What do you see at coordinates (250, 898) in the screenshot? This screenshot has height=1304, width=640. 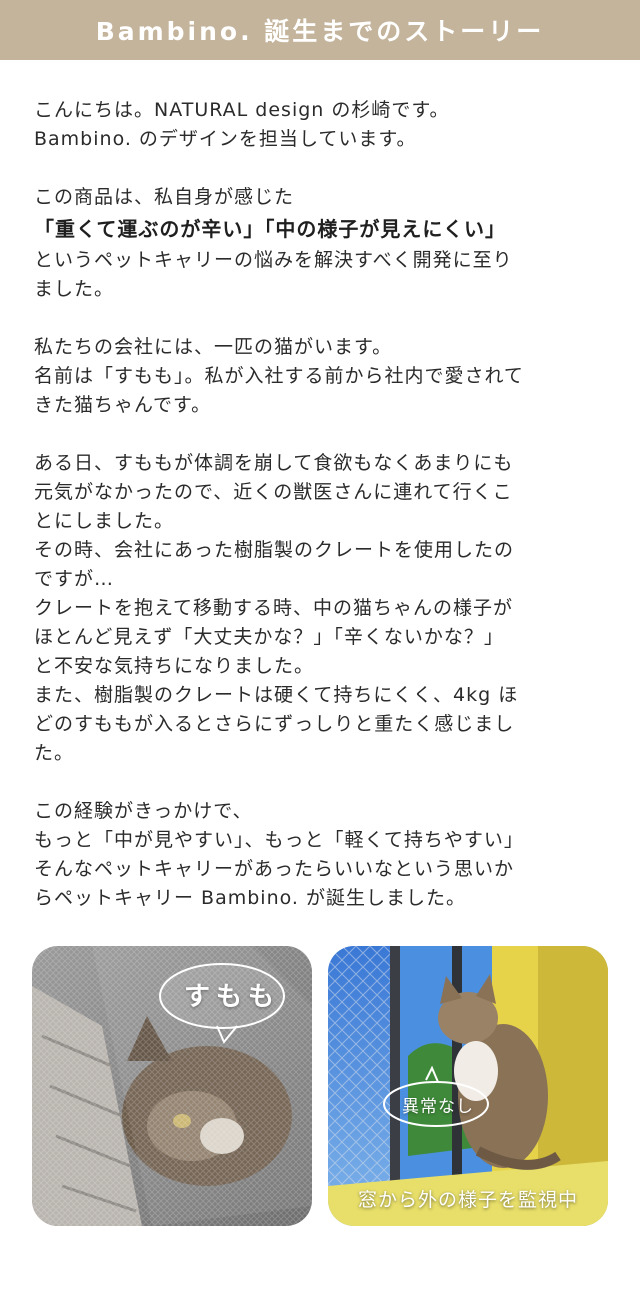 I see `story-line: らペットキャリー Bambino. が誕生しました。` at bounding box center [250, 898].